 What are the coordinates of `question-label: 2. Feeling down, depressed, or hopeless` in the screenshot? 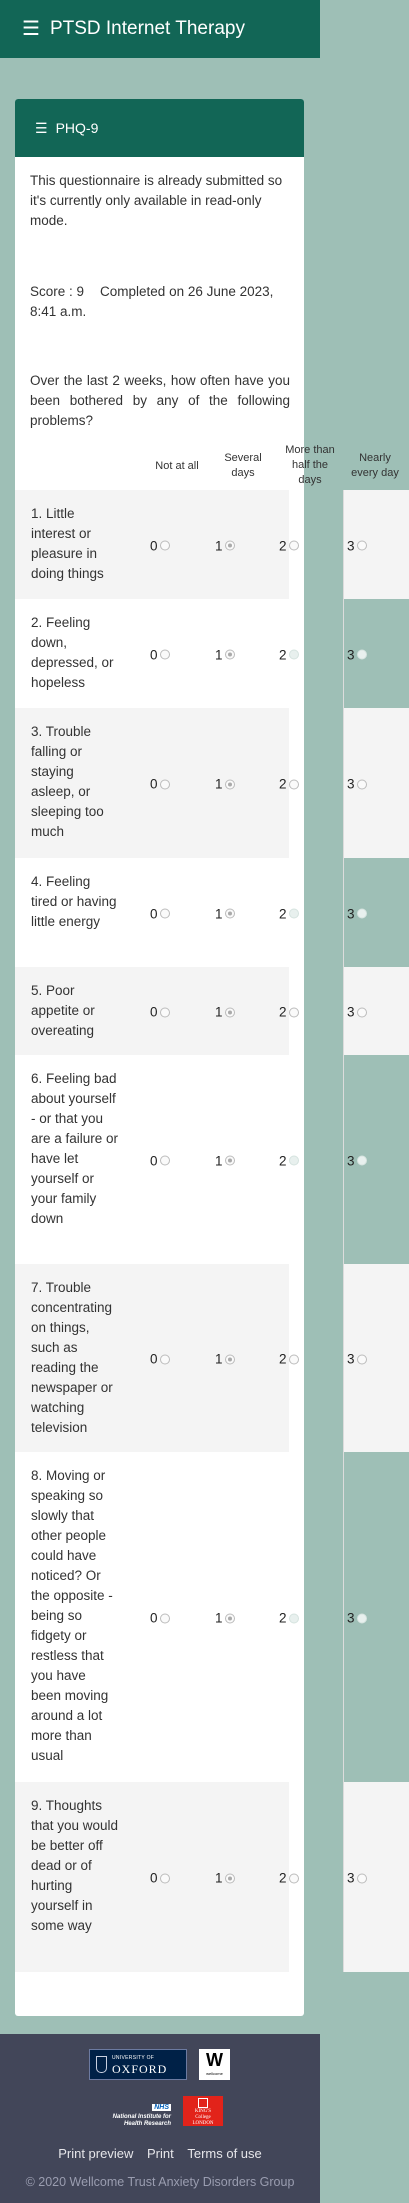 It's located at (72, 652).